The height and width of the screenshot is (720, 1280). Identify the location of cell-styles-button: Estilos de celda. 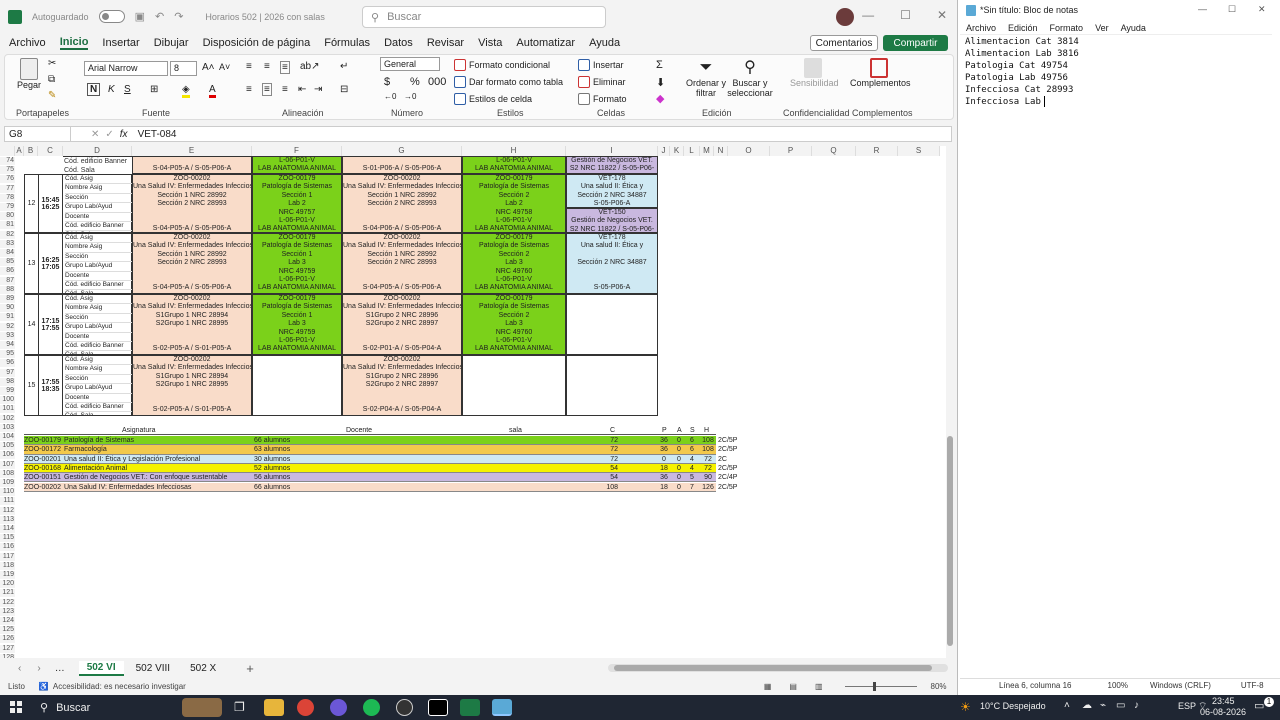
(493, 99).